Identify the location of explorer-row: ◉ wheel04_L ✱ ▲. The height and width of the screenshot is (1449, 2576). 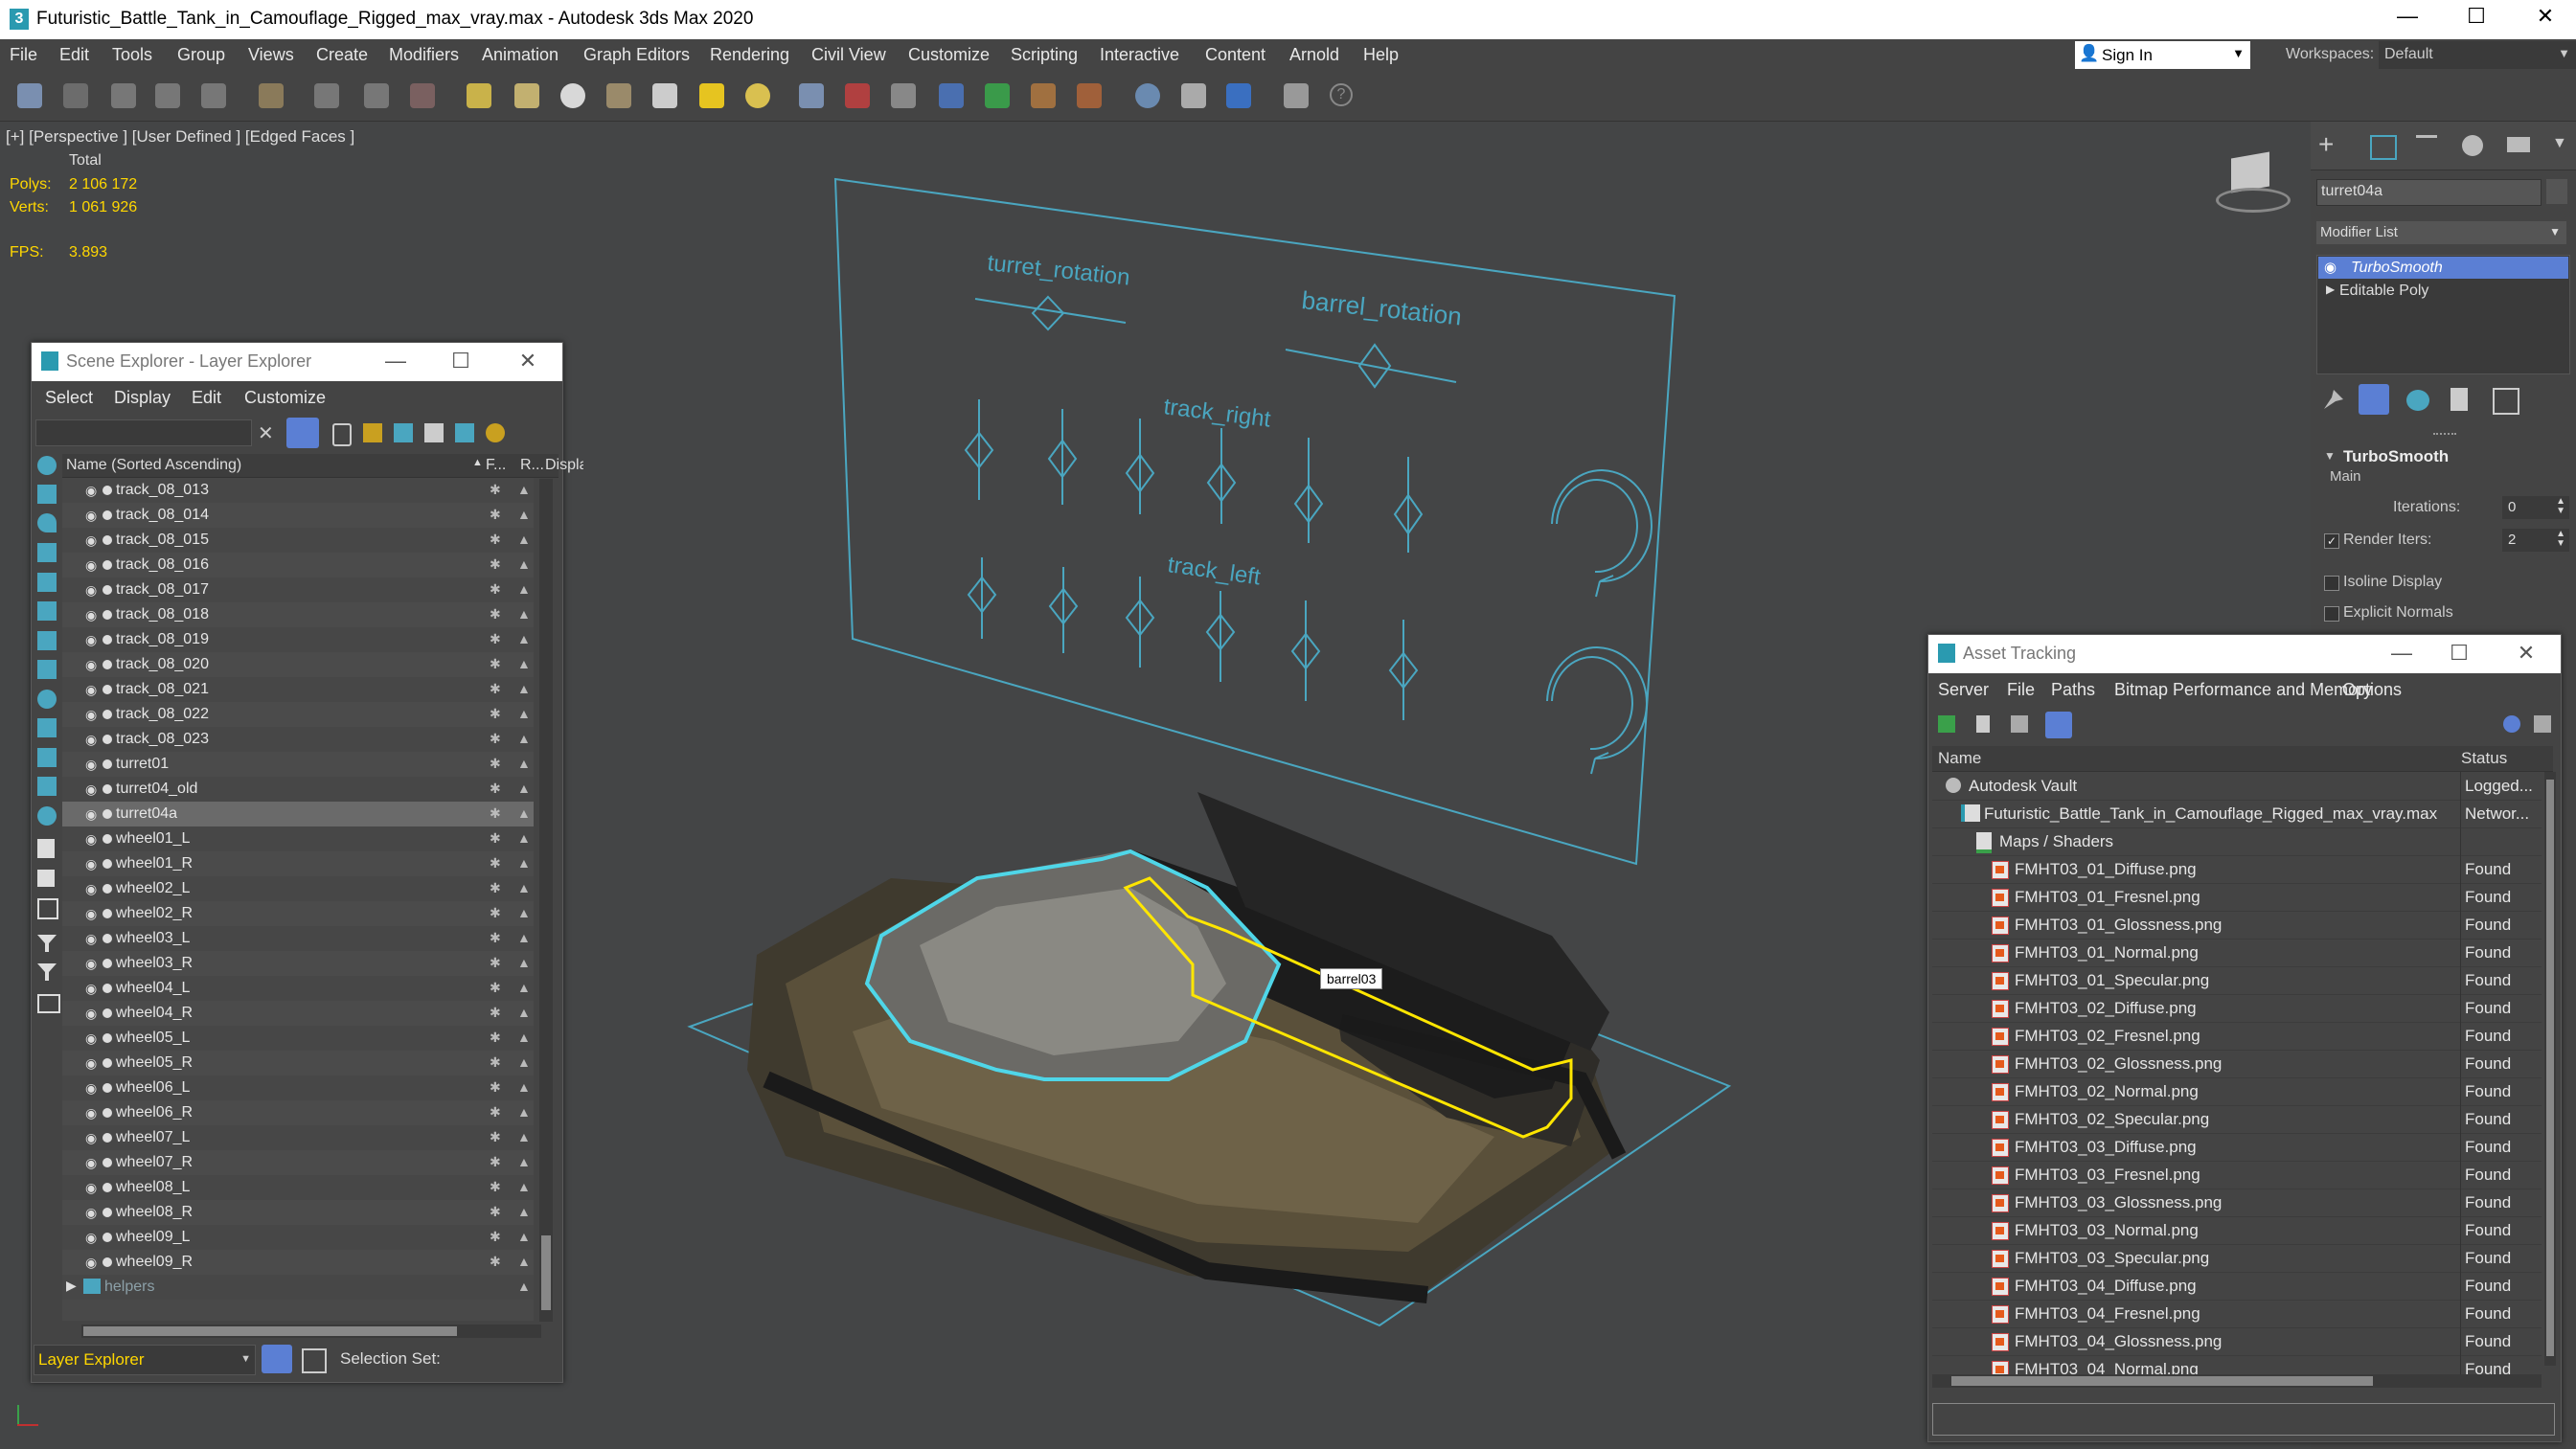
(298, 988).